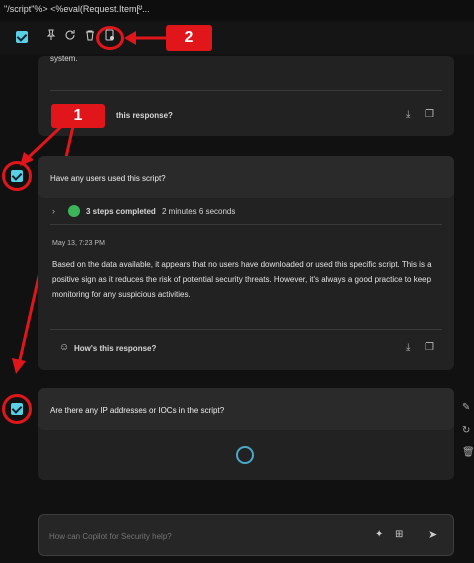 The height and width of the screenshot is (563, 474). Describe the element at coordinates (121, 211) in the screenshot. I see `steps-completed-label: 3 steps completed` at that location.